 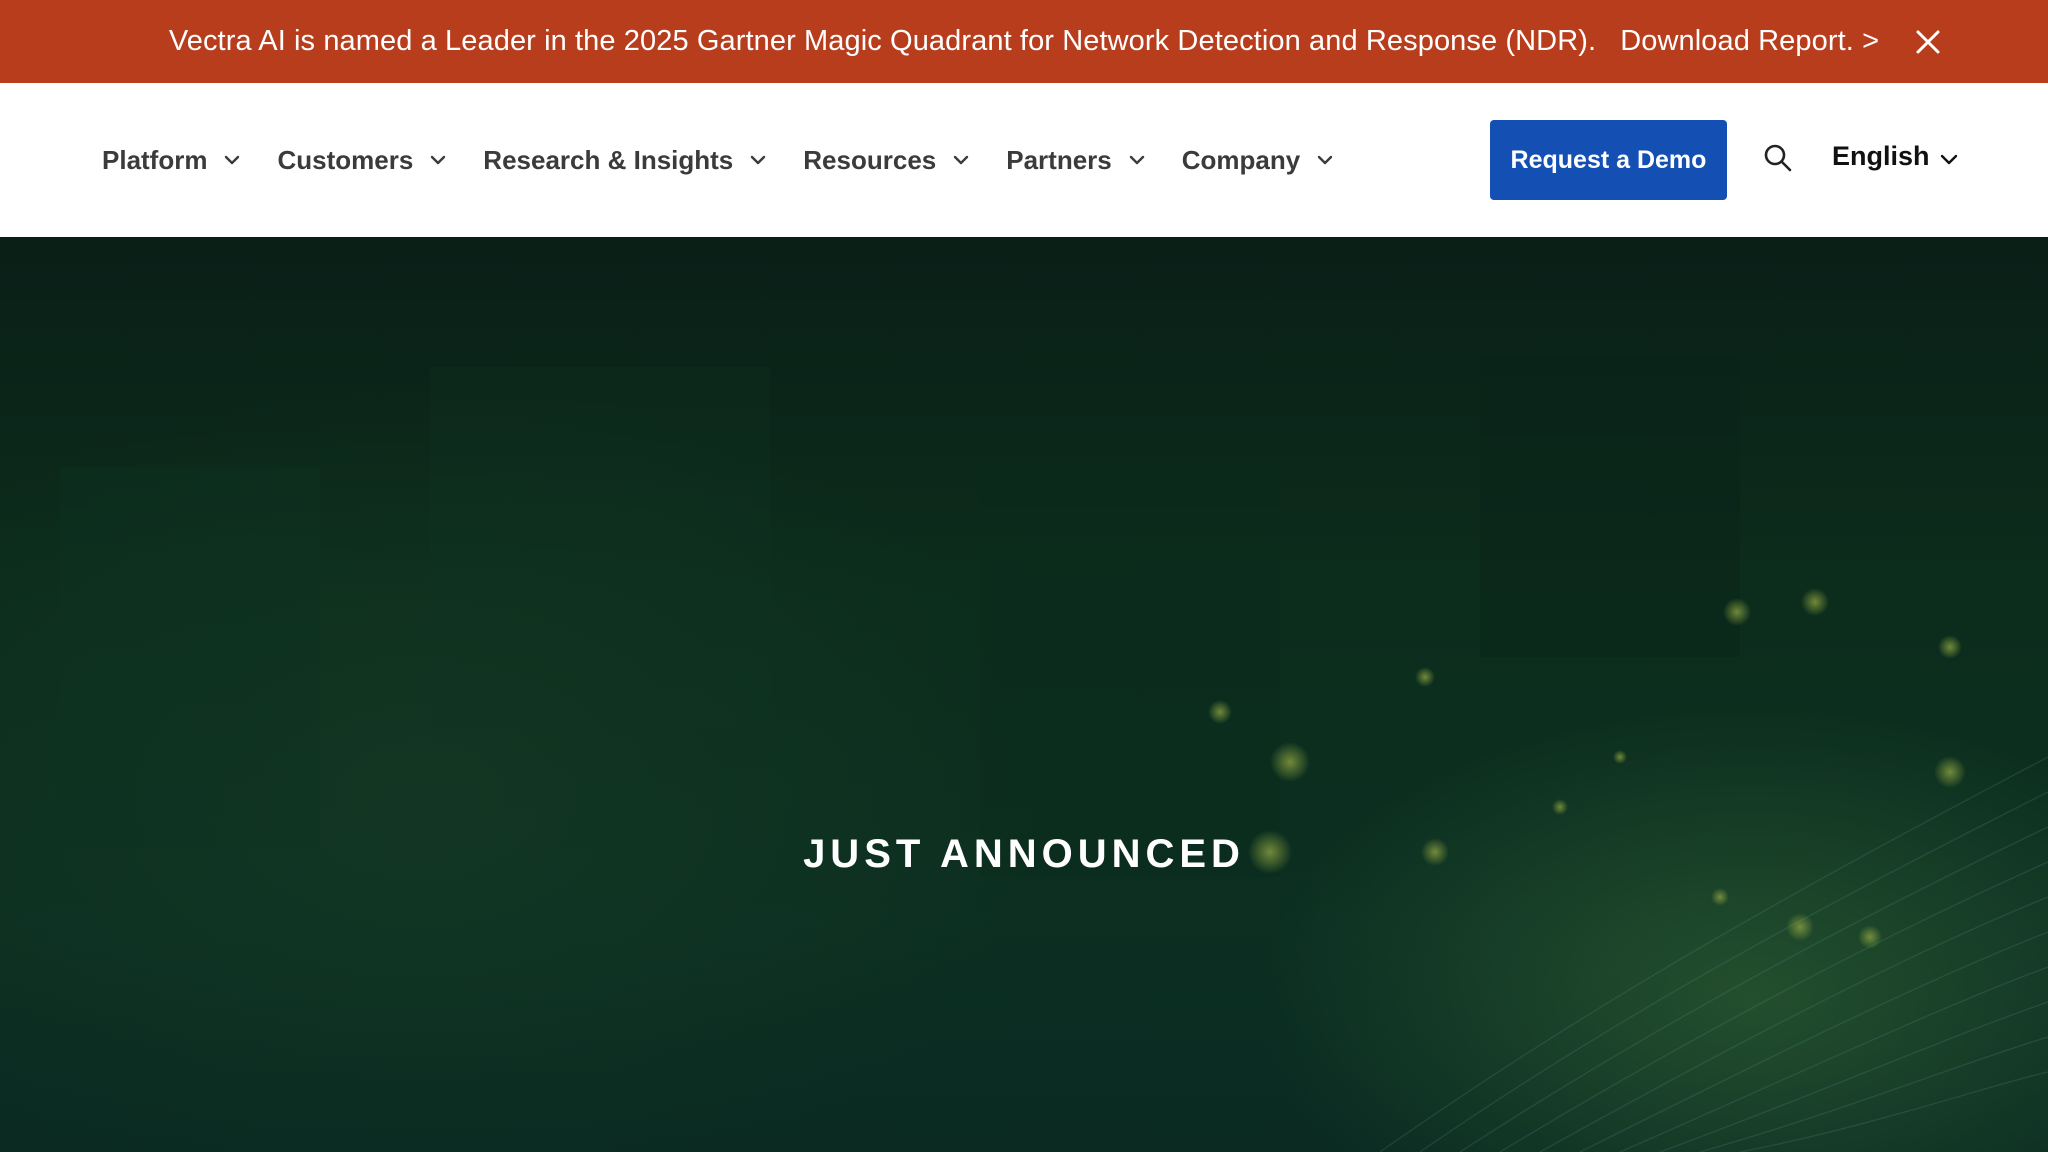 I want to click on nav-item-platform: Platform, so click(x=172, y=160).